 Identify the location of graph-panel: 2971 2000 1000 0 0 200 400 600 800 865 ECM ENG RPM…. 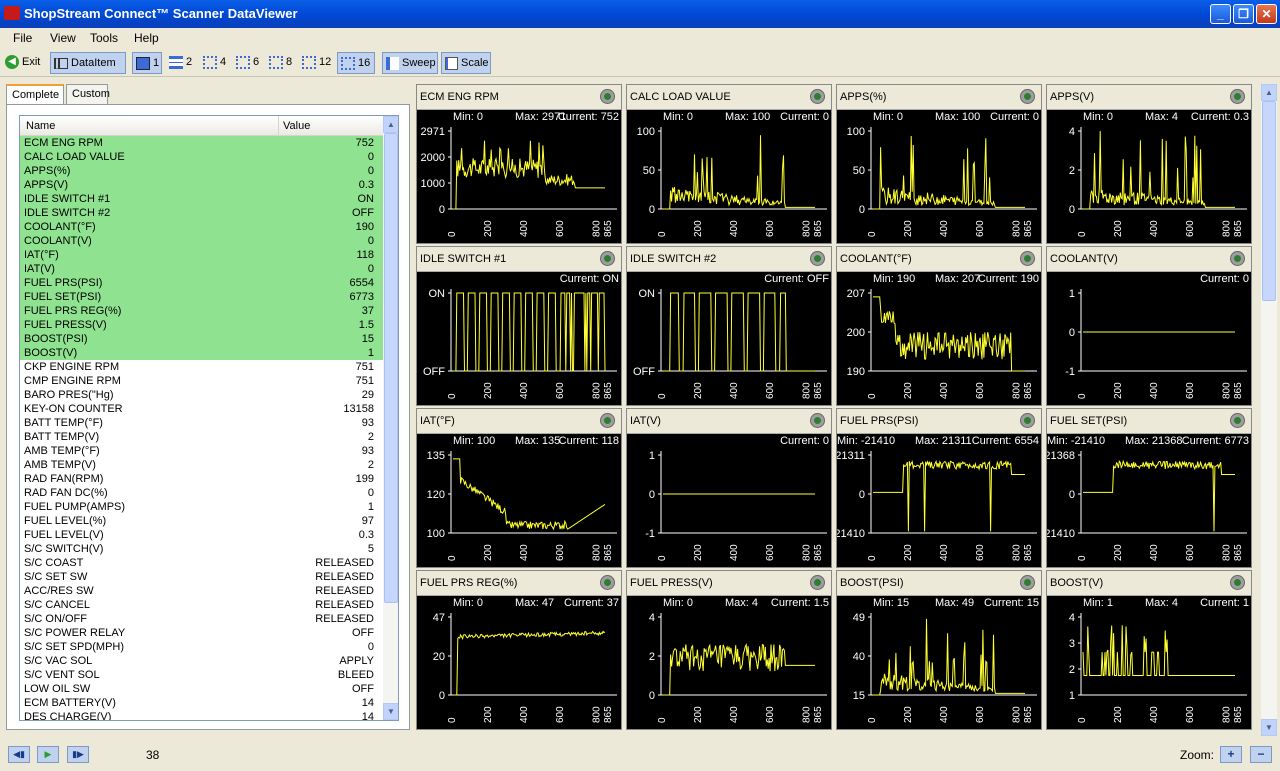
(519, 164).